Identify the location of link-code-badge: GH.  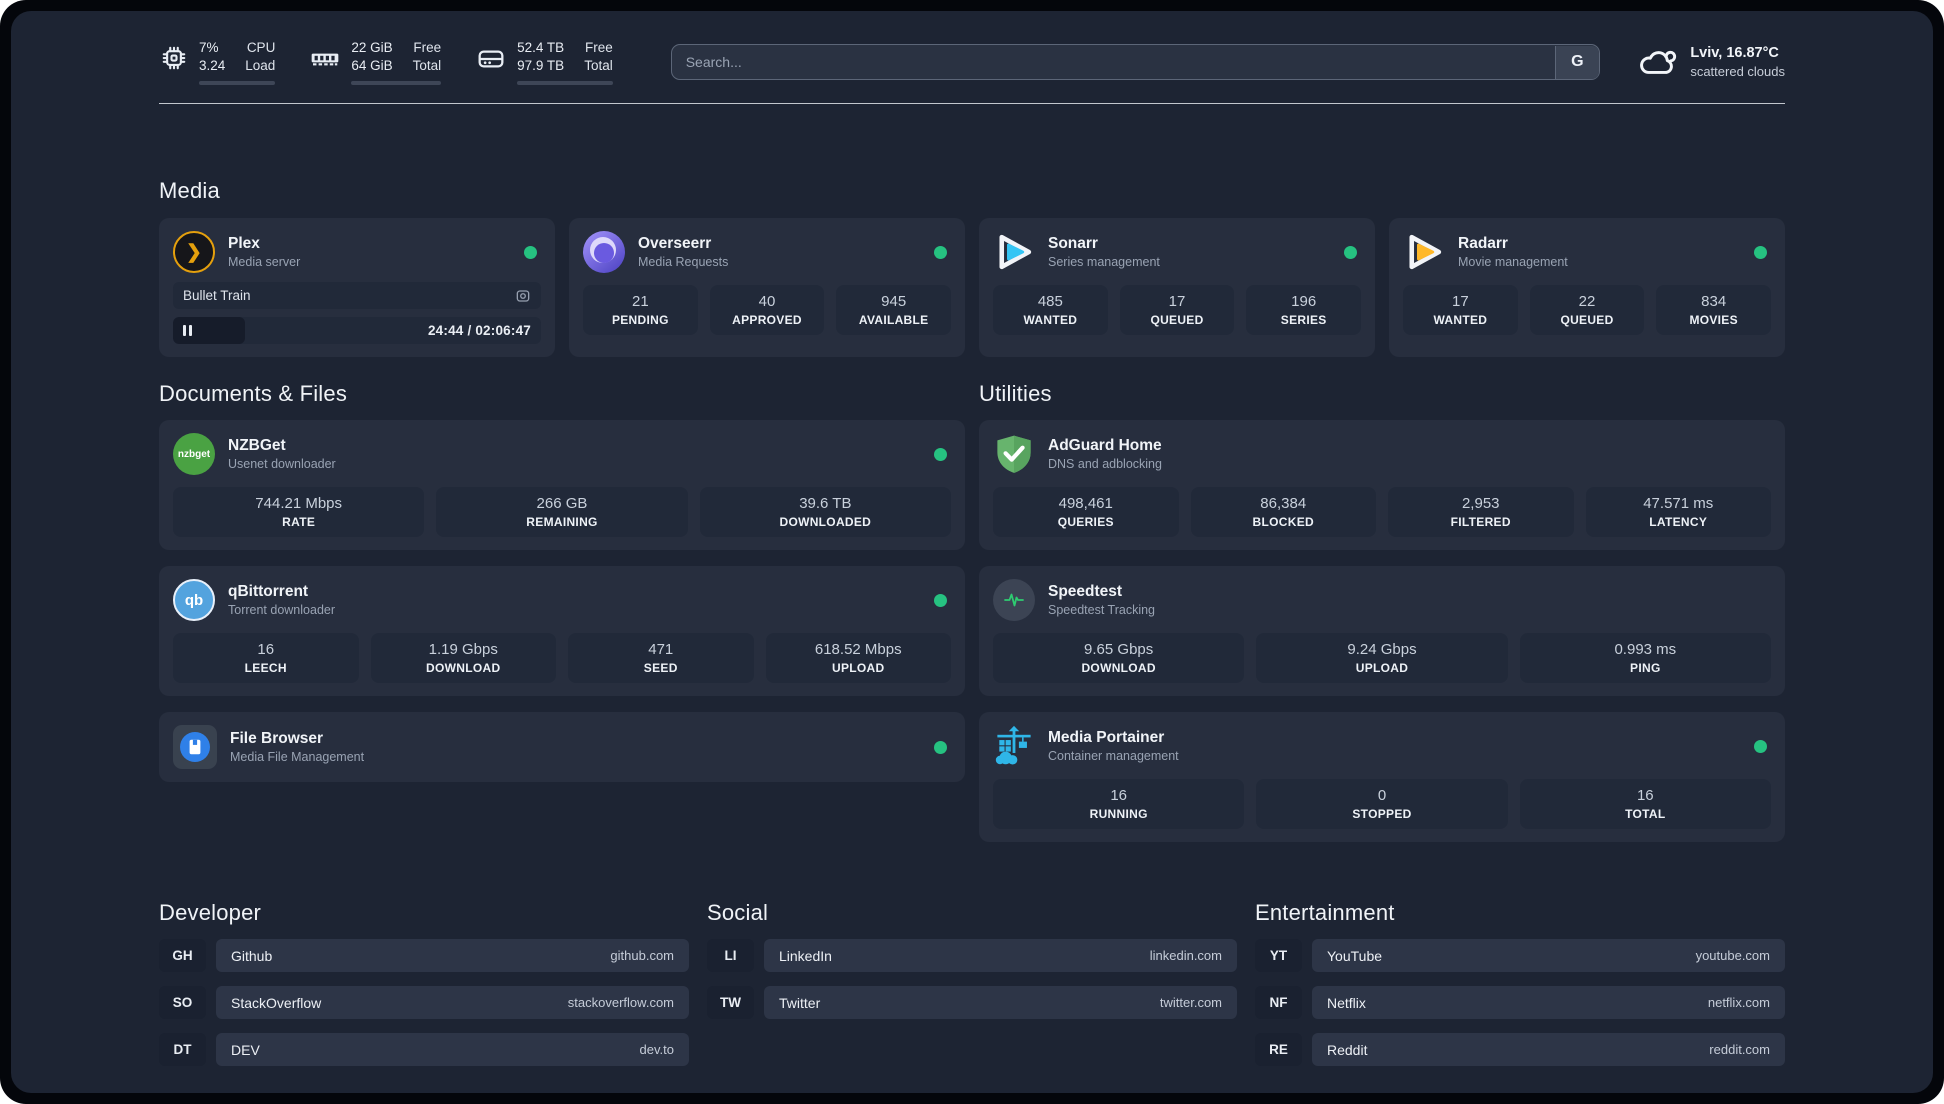
(182, 955).